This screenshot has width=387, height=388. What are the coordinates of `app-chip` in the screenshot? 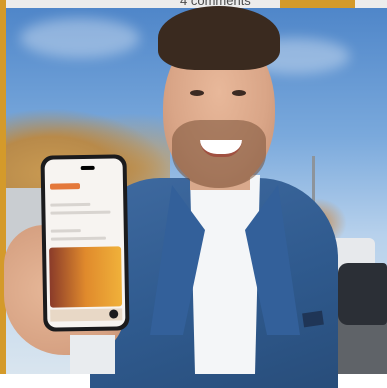 It's located at (65, 186).